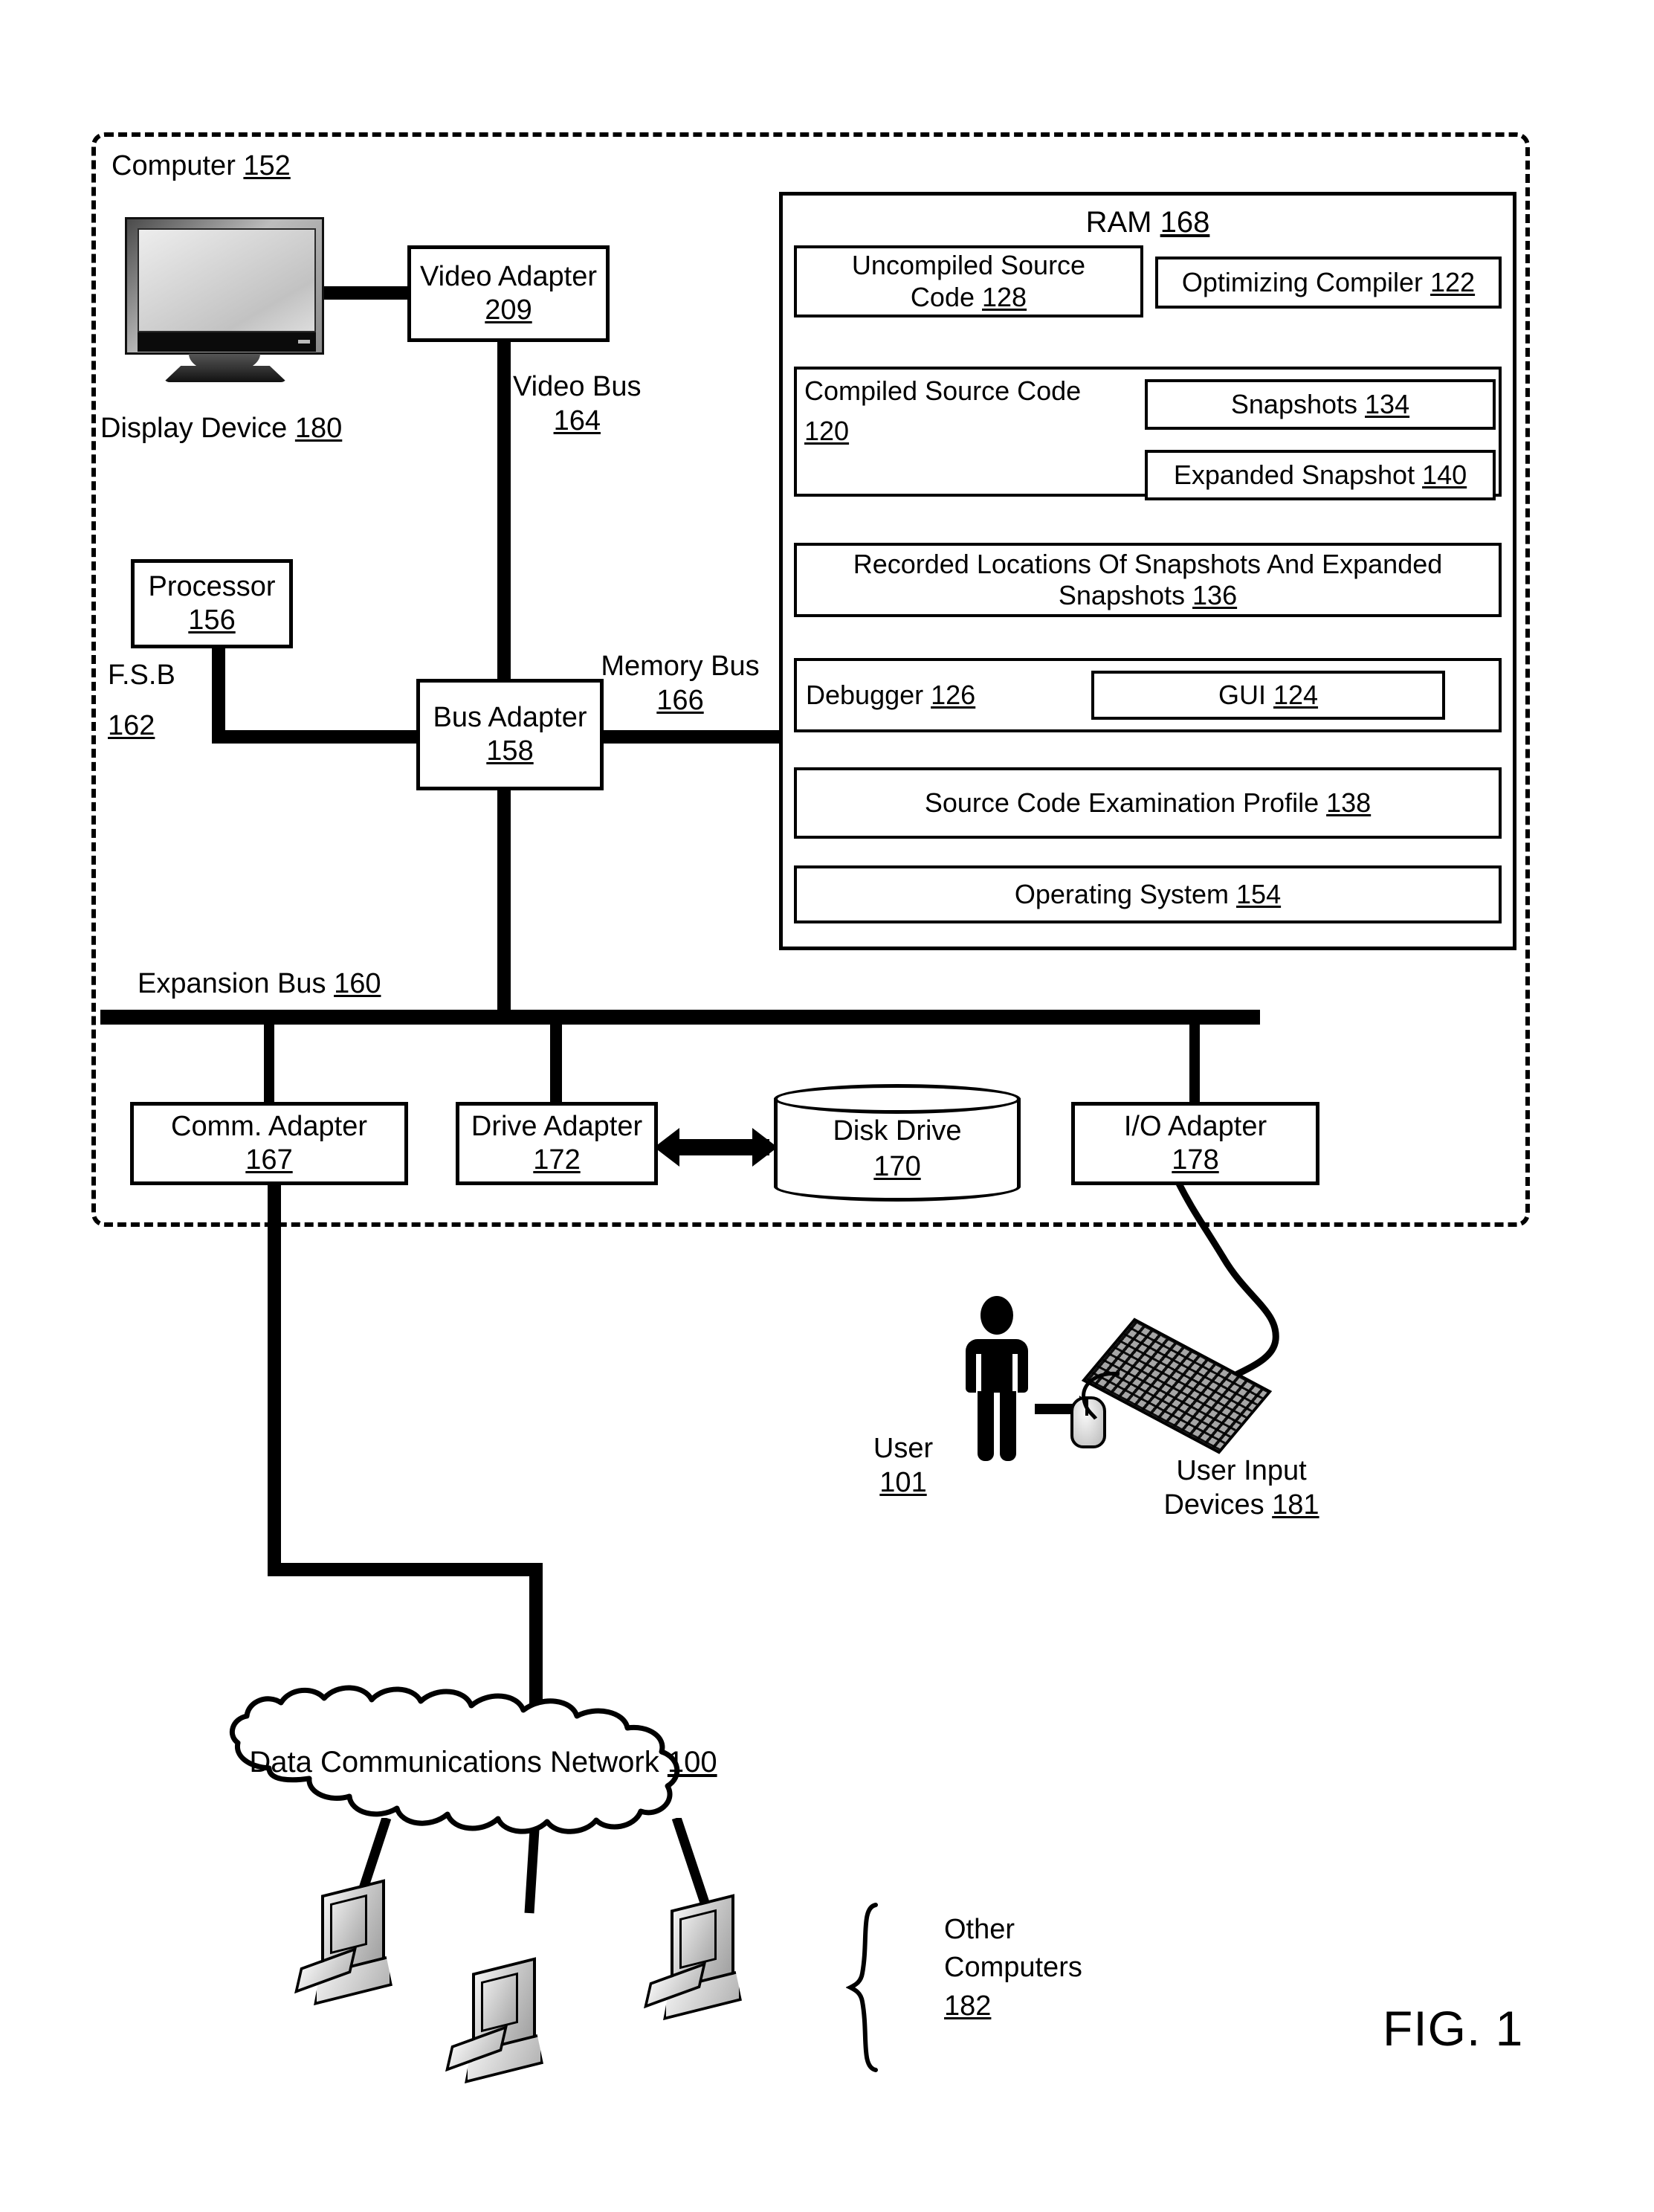  I want to click on video-bus-label: Video Bus 164, so click(577, 405).